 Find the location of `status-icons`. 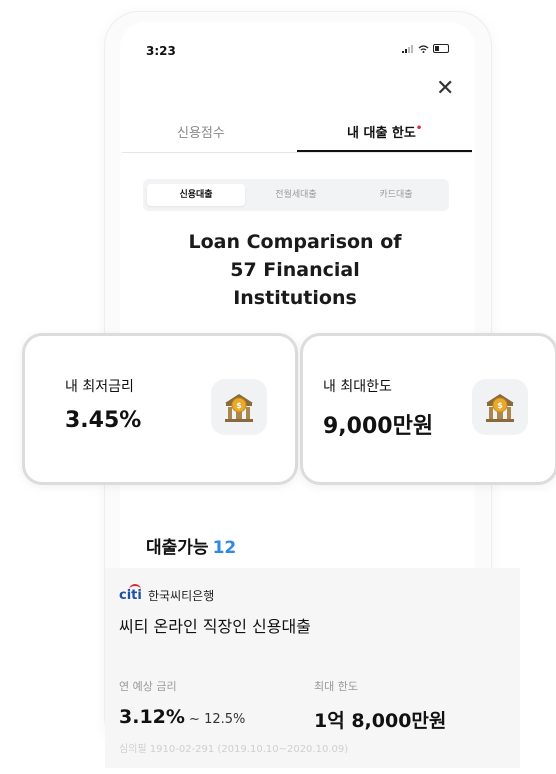

status-icons is located at coordinates (425, 49).